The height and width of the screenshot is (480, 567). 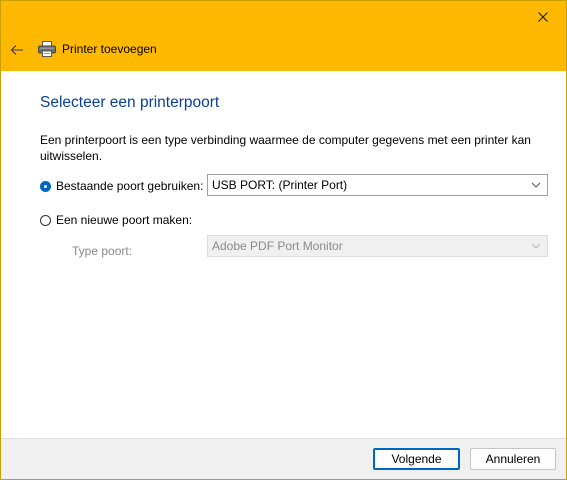 I want to click on title-bar: Printer toevoegen, so click(x=283, y=36).